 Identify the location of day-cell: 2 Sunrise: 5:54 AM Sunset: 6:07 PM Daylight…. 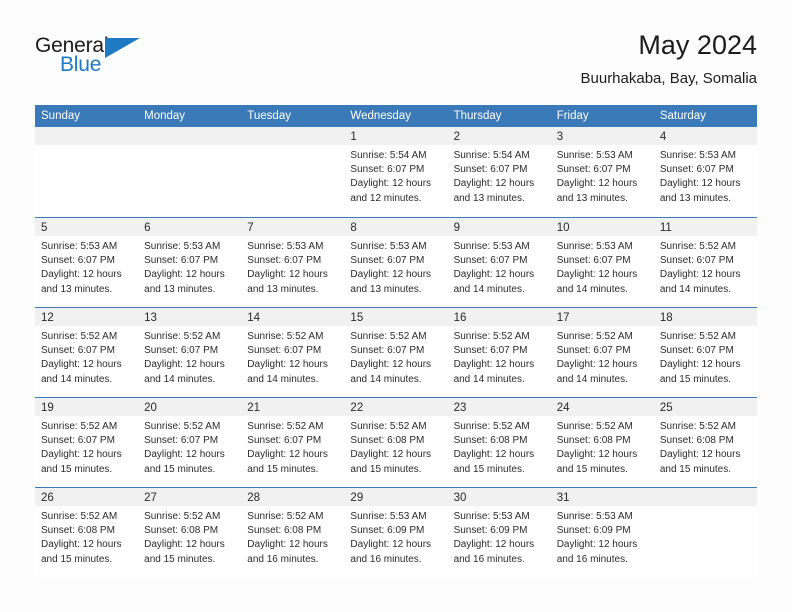
(499, 172).